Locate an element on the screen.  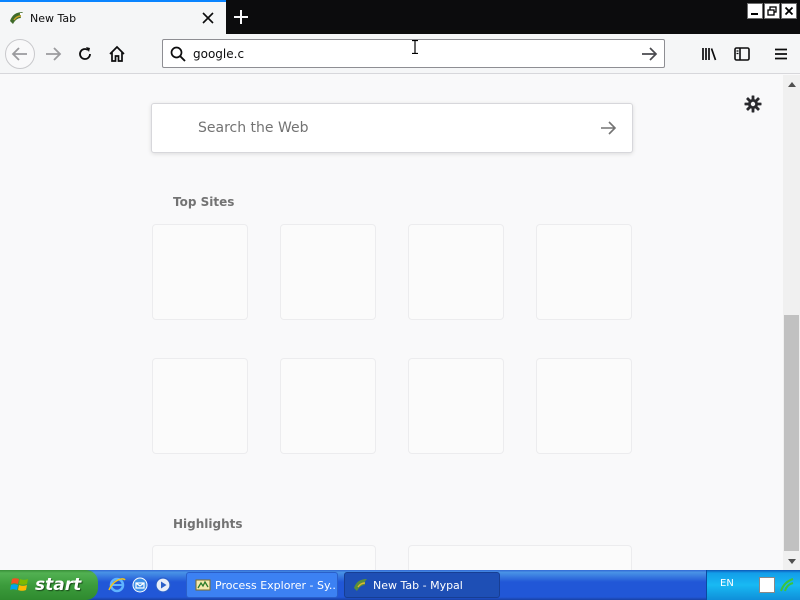
menu-button is located at coordinates (781, 54).